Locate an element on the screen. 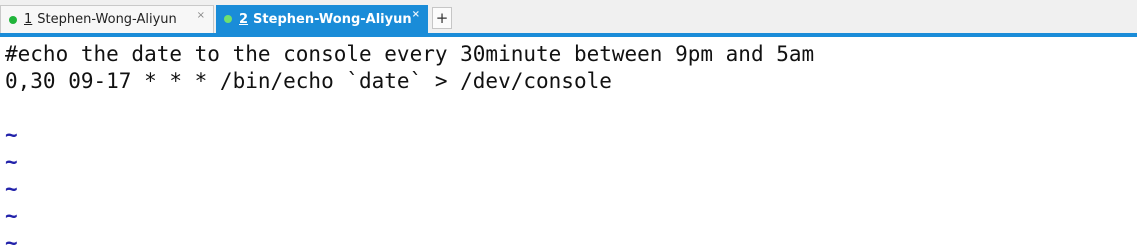 This screenshot has width=1137, height=247. tab-number: 1 is located at coordinates (28, 19).